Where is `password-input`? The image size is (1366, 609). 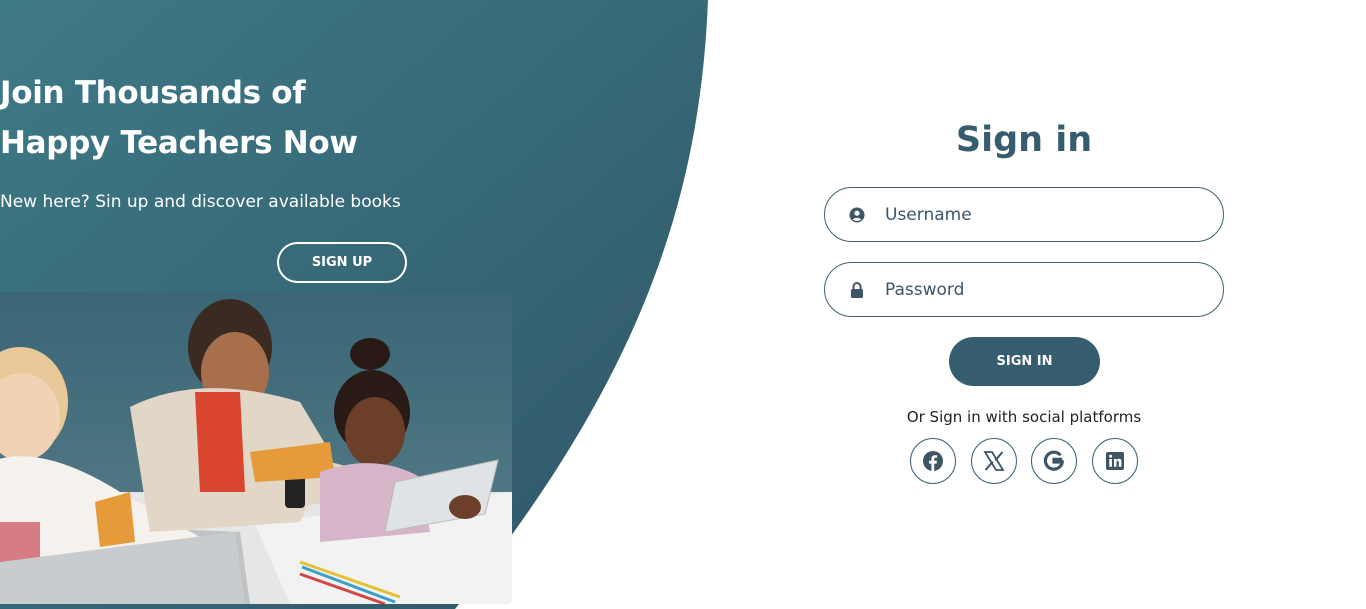 password-input is located at coordinates (1053, 289).